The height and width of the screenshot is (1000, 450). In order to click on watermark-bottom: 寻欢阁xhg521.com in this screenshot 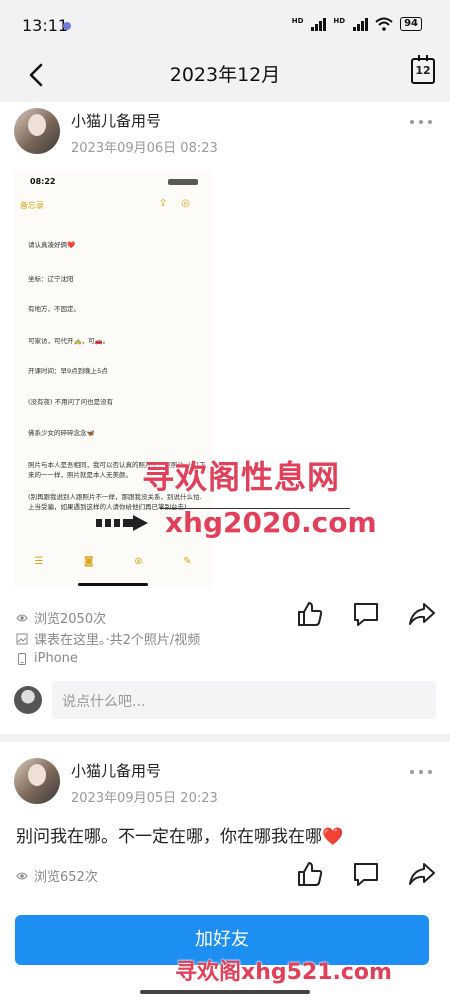, I will do `click(283, 972)`.